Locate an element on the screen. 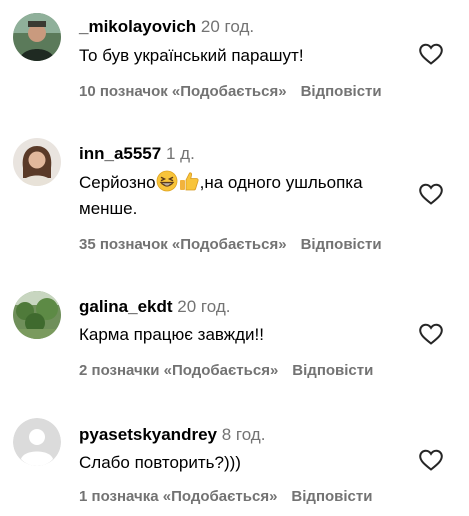 Image resolution: width=469 pixels, height=516 pixels. grinning-squinting-face-emoji is located at coordinates (167, 181).